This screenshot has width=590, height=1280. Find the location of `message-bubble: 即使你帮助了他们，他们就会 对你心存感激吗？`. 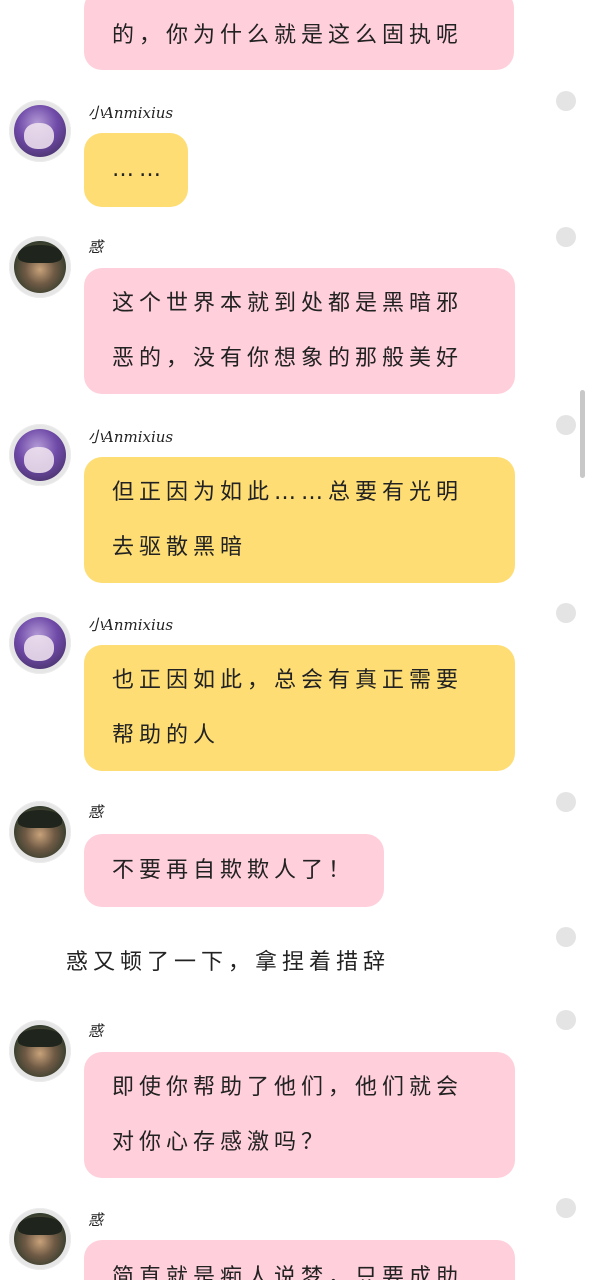

message-bubble: 即使你帮助了他们，他们就会 对你心存感激吗？ is located at coordinates (299, 1115).